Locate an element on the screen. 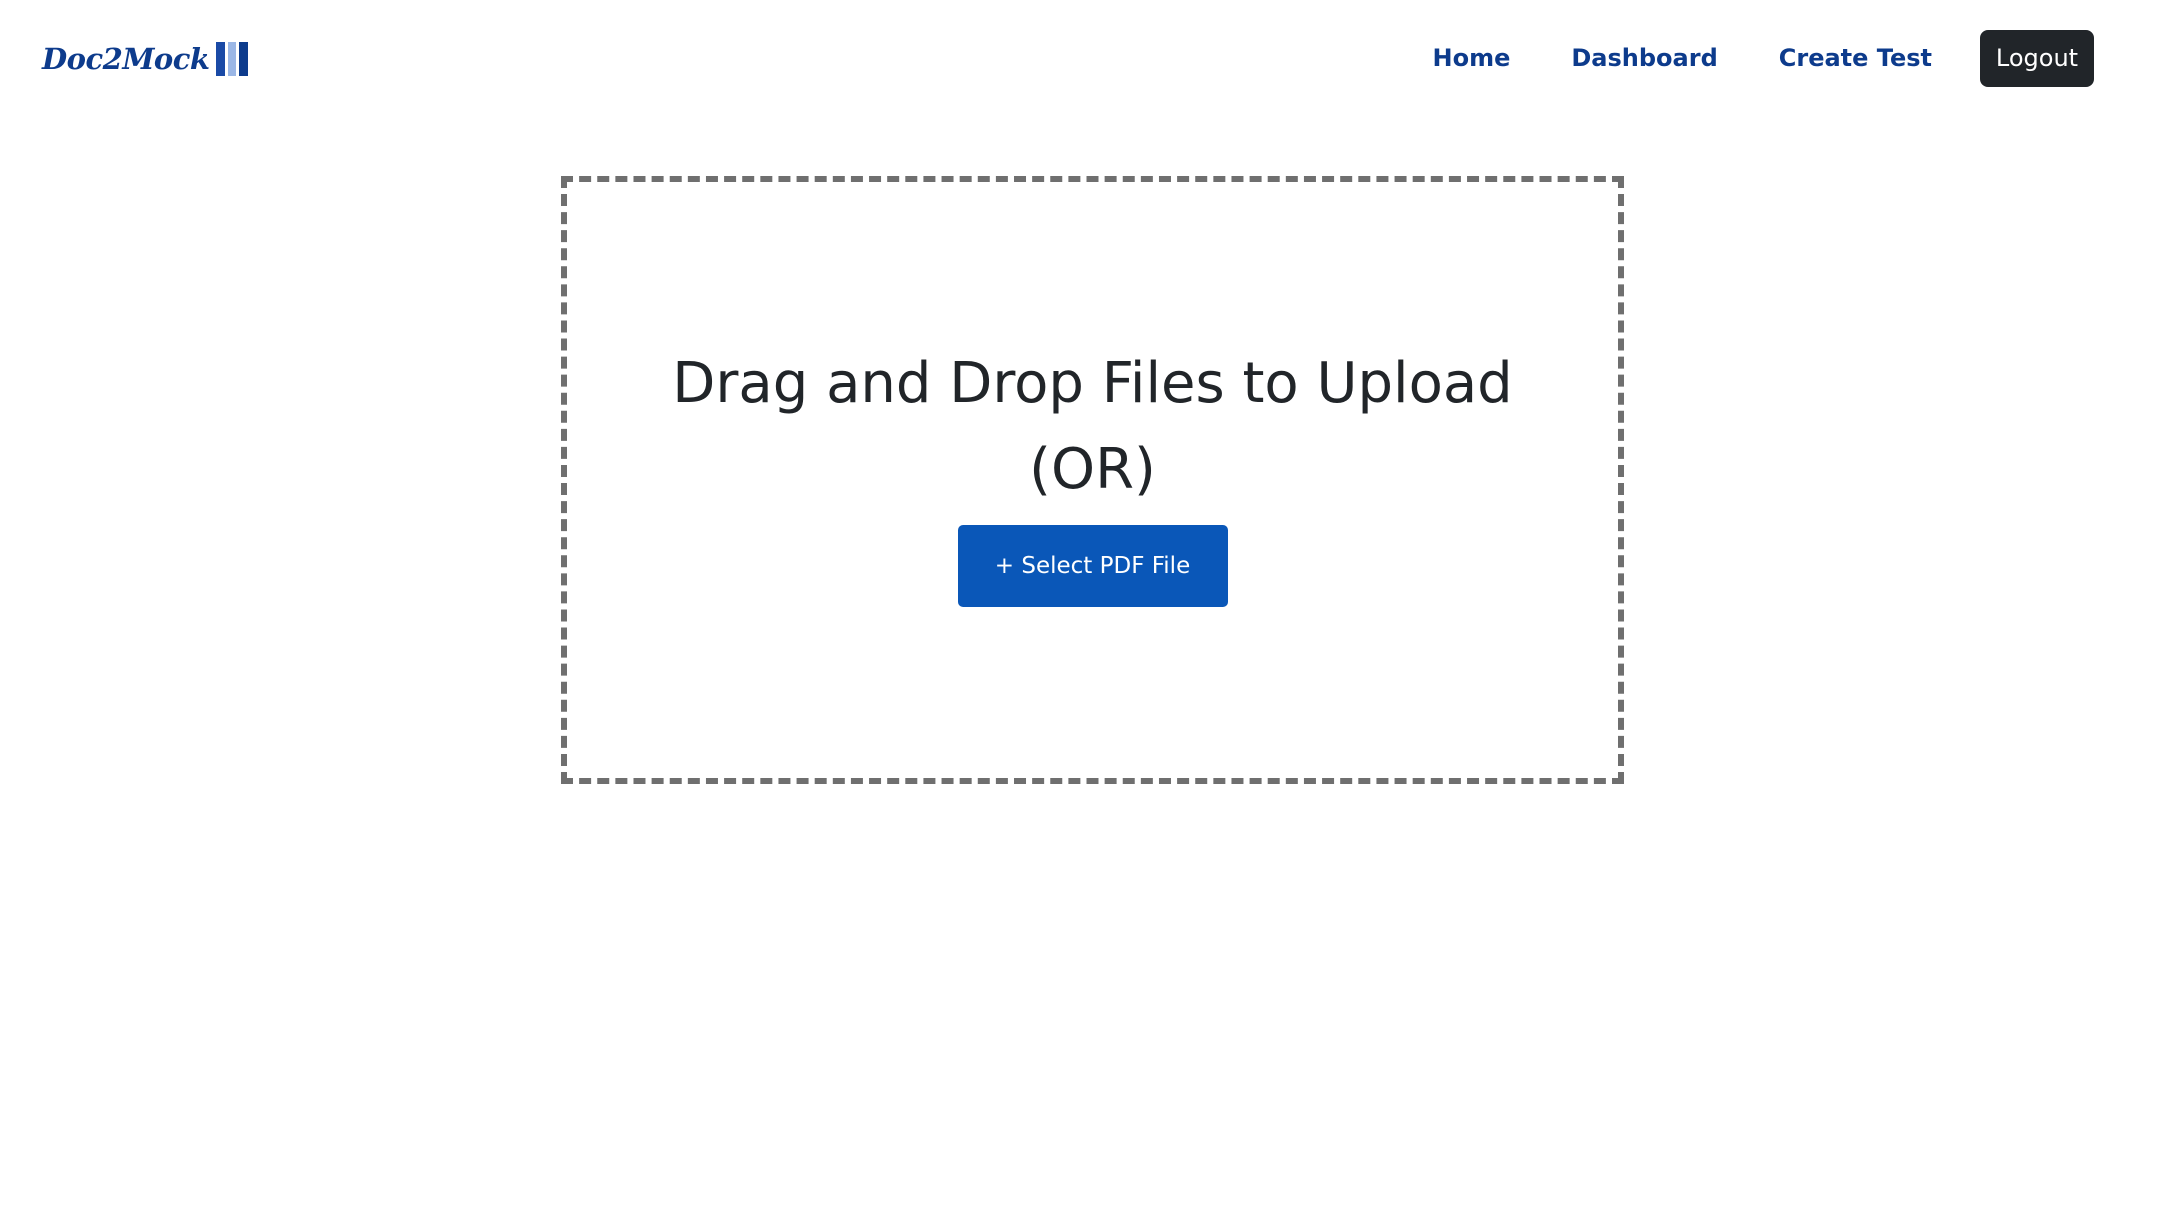  select-pdf-button: + Select PDF File is located at coordinates (1092, 566).